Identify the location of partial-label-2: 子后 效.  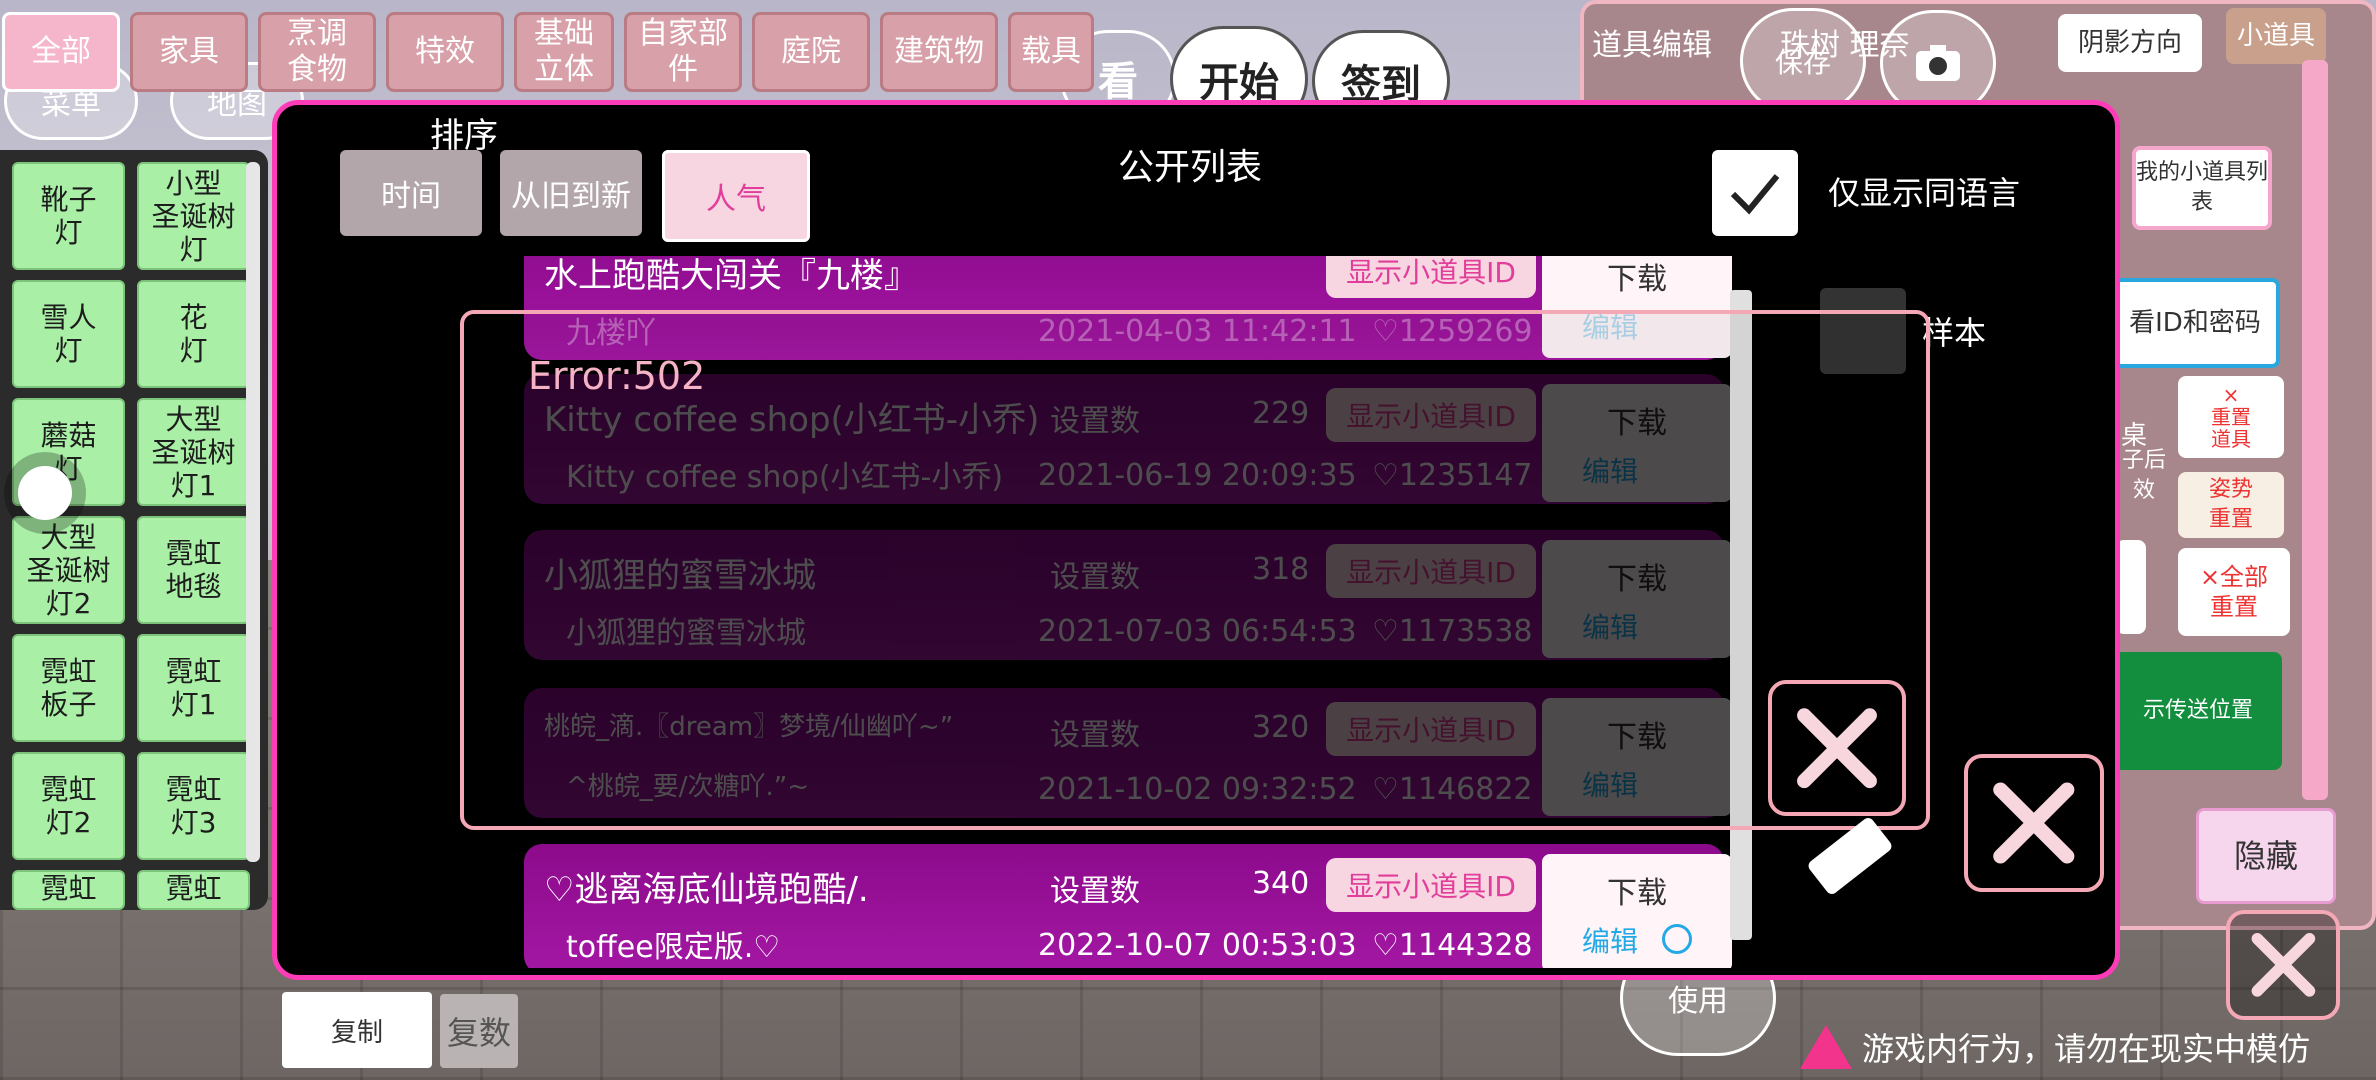
(2143, 475).